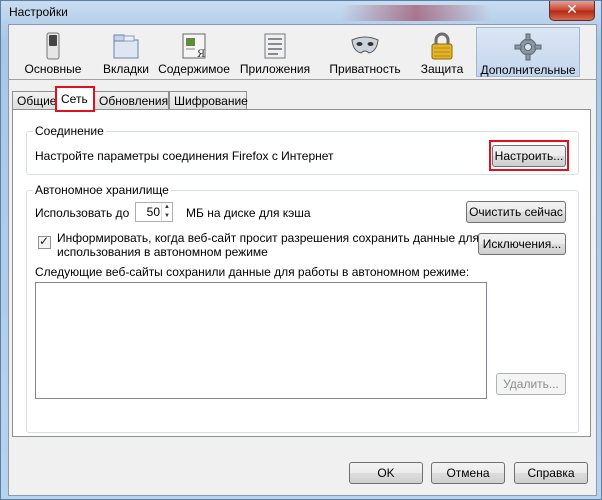 The image size is (602, 500). What do you see at coordinates (69, 131) in the screenshot?
I see `connection-group-title: Соединение` at bounding box center [69, 131].